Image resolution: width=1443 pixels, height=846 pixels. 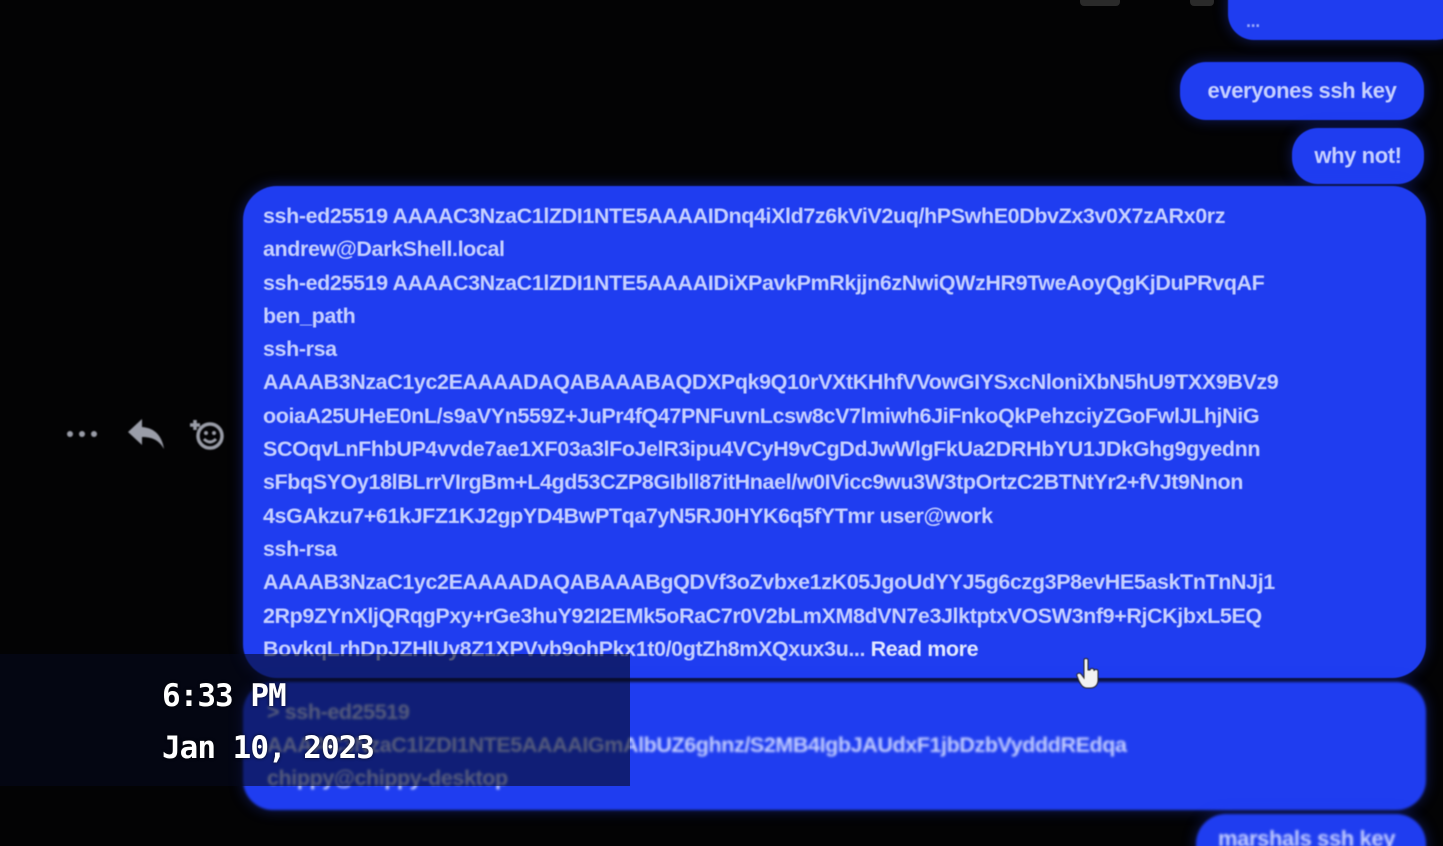 I want to click on add-reaction-icon-svg, so click(x=207, y=435).